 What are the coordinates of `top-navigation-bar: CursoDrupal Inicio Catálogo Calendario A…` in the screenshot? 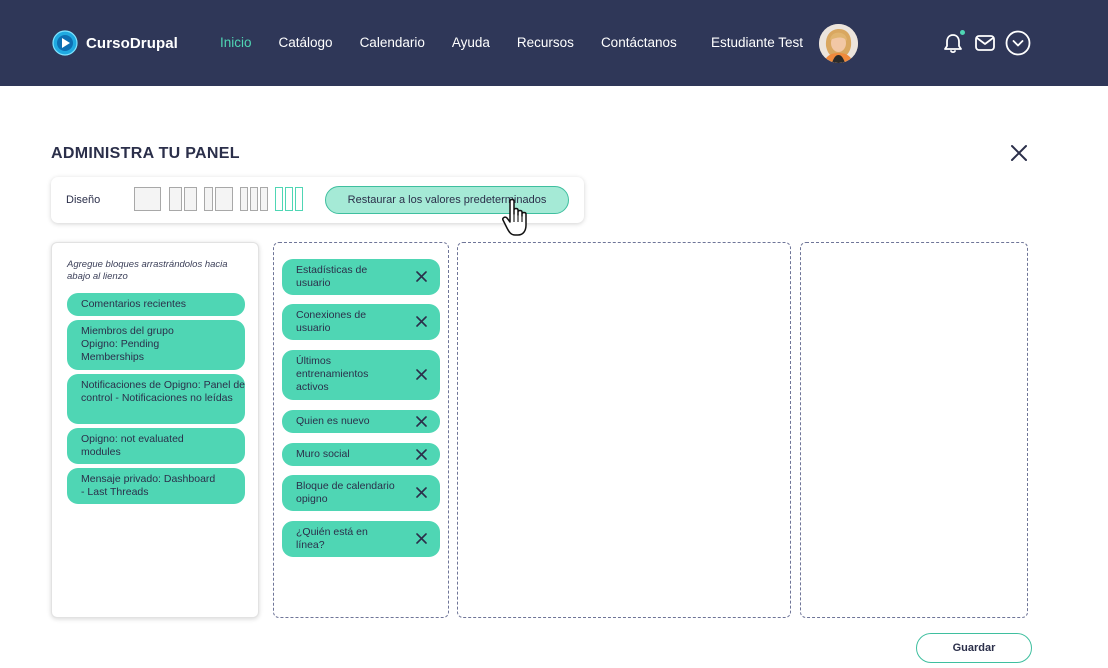 It's located at (554, 43).